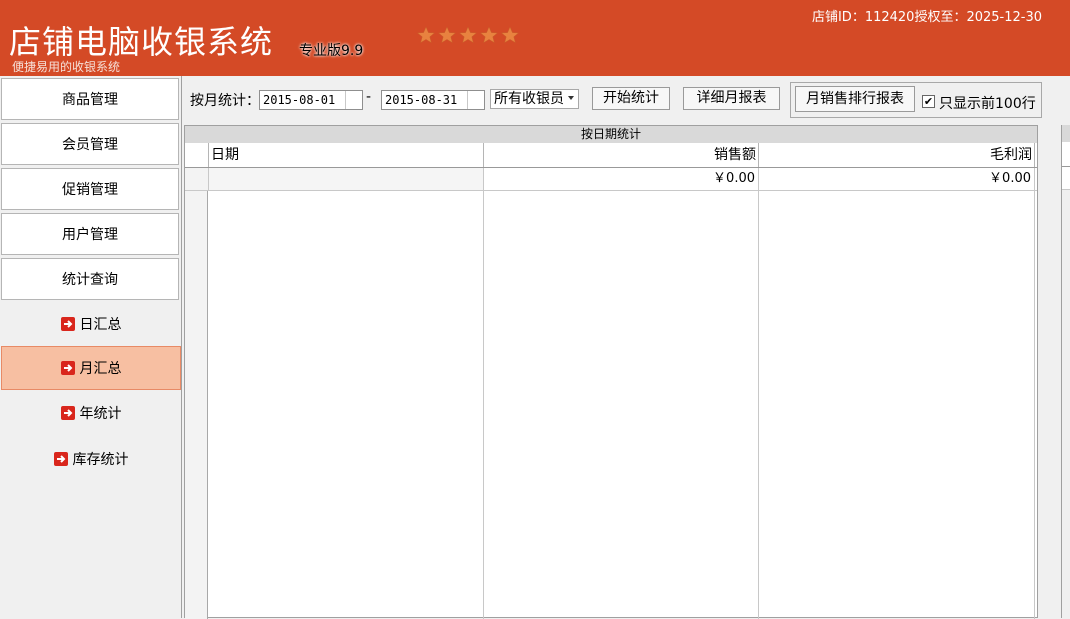 Image resolution: width=1070 pixels, height=619 pixels. What do you see at coordinates (225, 101) in the screenshot?
I see `monthly-stats-label: 按月统计：` at bounding box center [225, 101].